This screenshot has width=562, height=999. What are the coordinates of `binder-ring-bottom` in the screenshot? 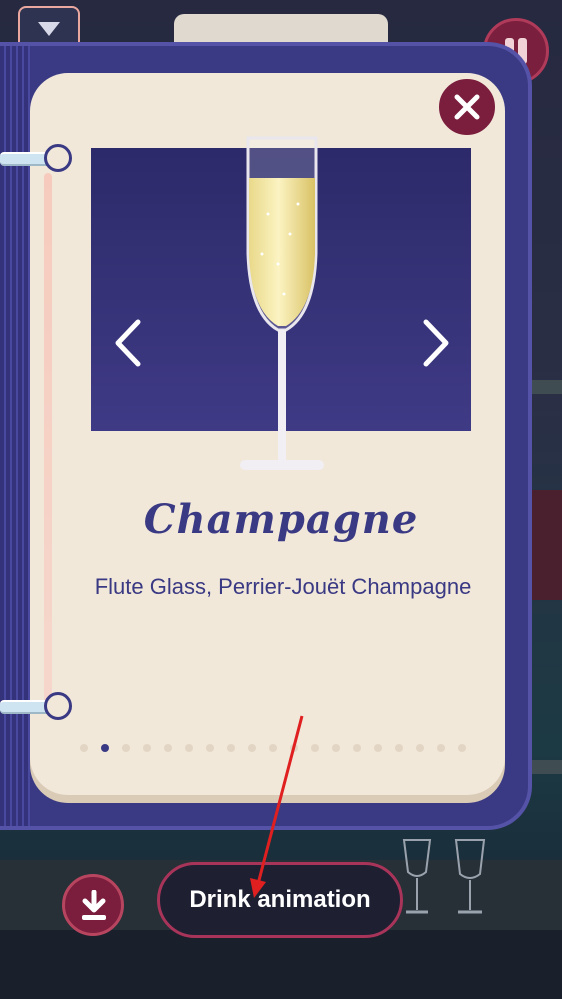 It's located at (36, 706).